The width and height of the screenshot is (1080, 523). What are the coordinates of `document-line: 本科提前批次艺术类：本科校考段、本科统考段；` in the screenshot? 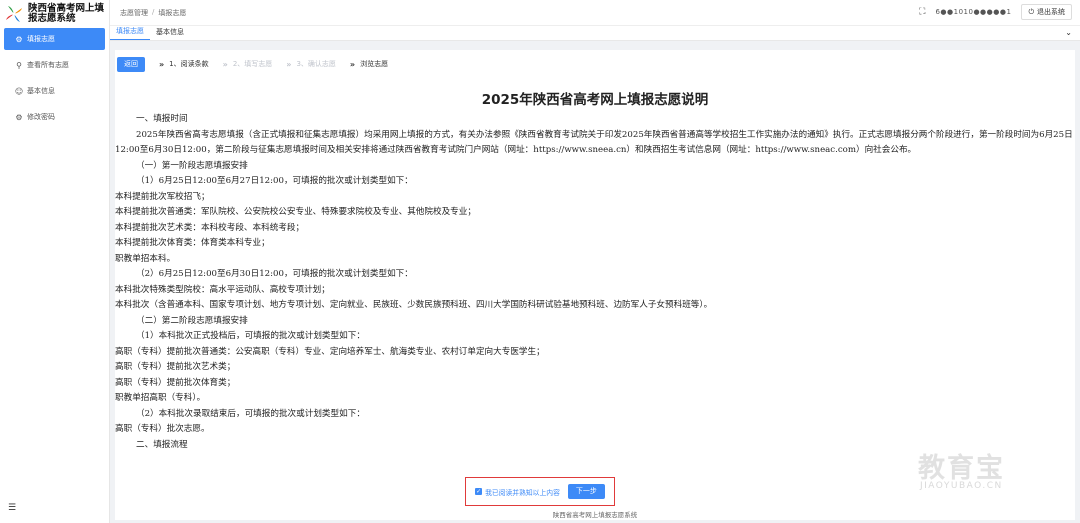 It's located at (210, 227).